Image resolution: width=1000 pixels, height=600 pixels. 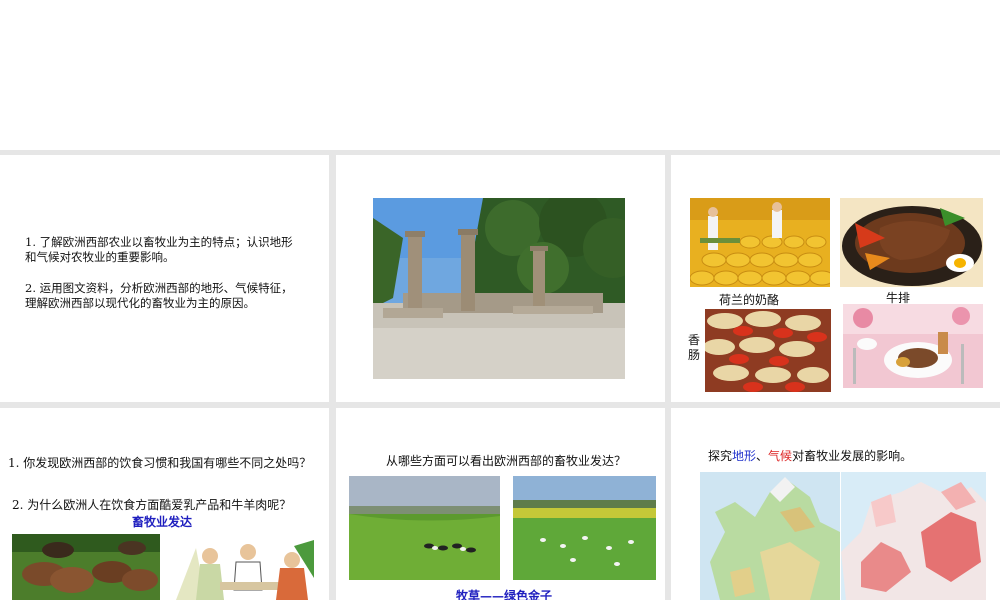 I want to click on objective-2-line-2: 理解欧洲西部以现代化的畜牧业为主的原因。, so click(x=140, y=303).